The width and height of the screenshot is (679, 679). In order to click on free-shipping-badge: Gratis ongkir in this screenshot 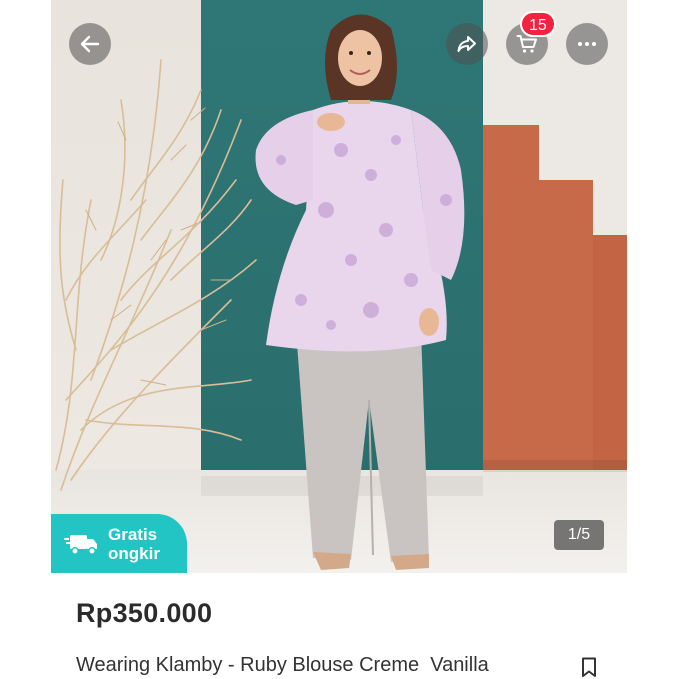, I will do `click(119, 543)`.